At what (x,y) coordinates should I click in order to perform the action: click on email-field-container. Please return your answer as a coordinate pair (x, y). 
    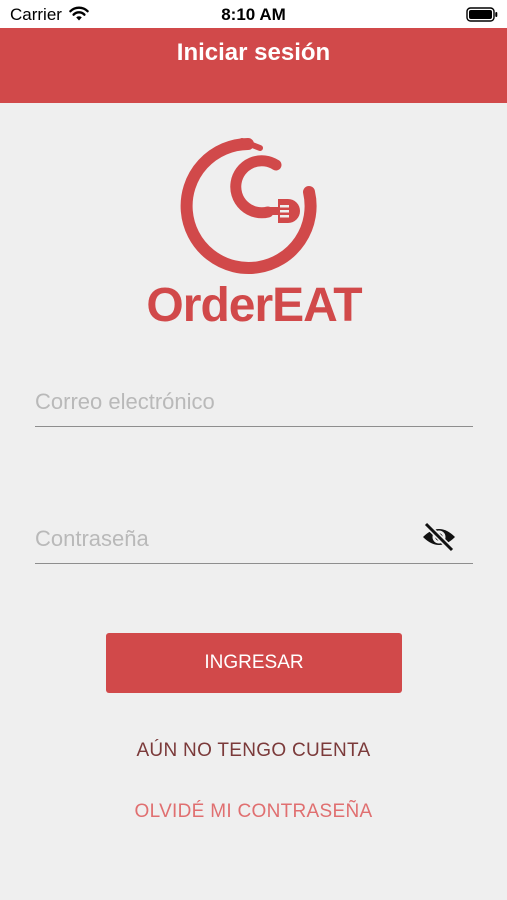
    Looking at the image, I should click on (254, 402).